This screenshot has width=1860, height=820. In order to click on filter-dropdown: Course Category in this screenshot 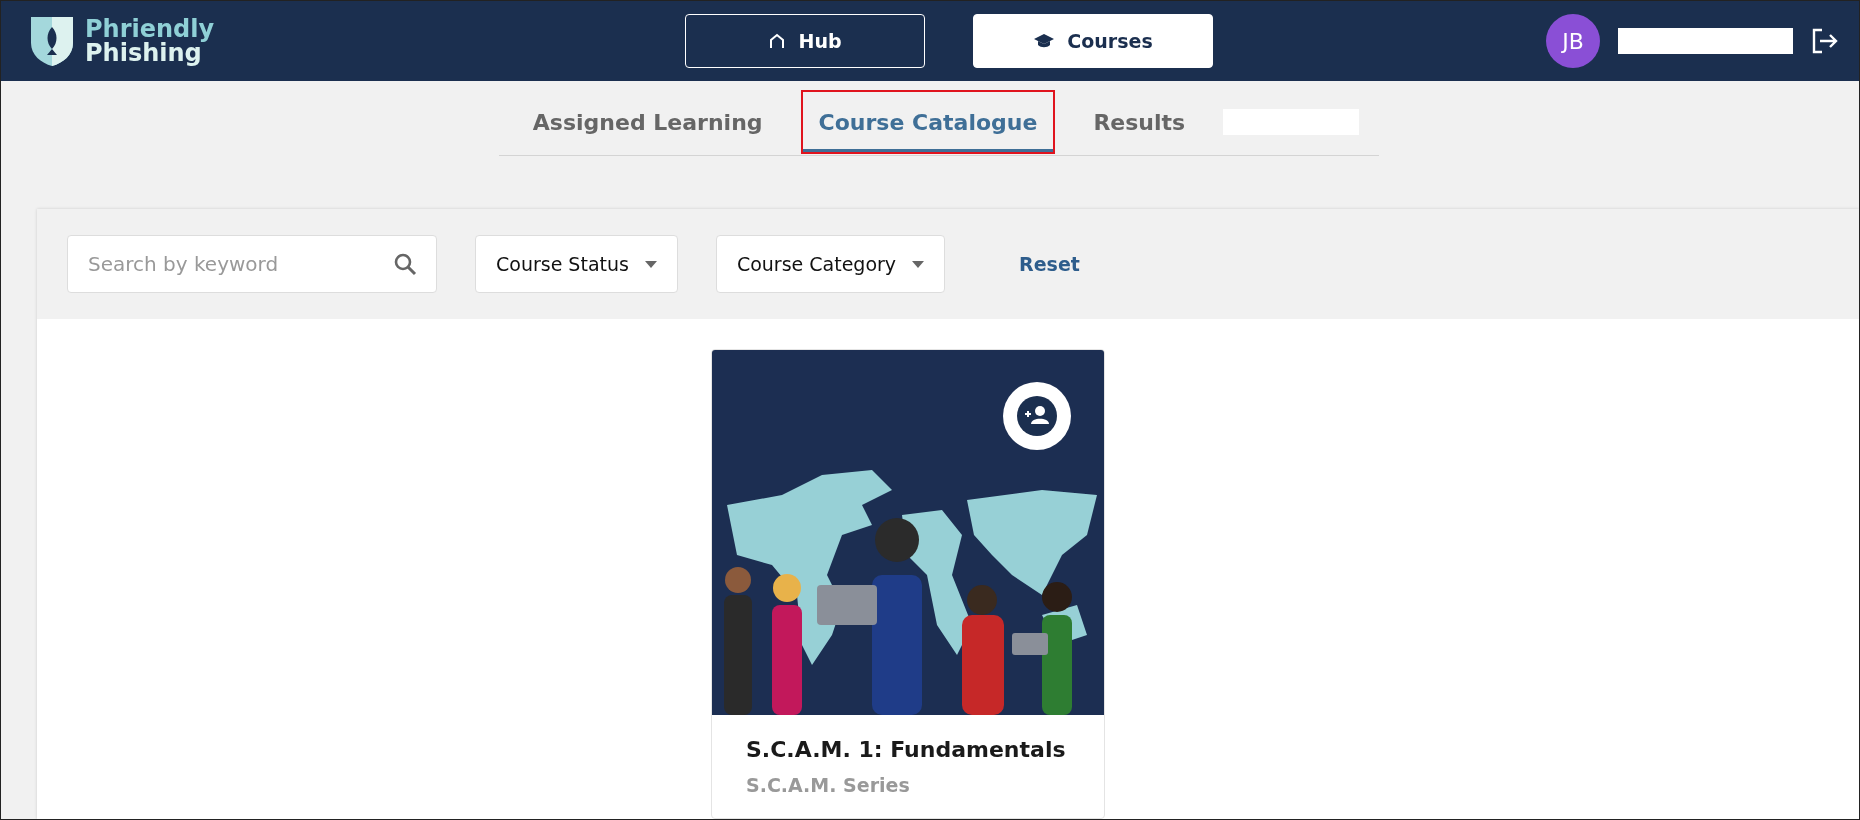, I will do `click(830, 264)`.